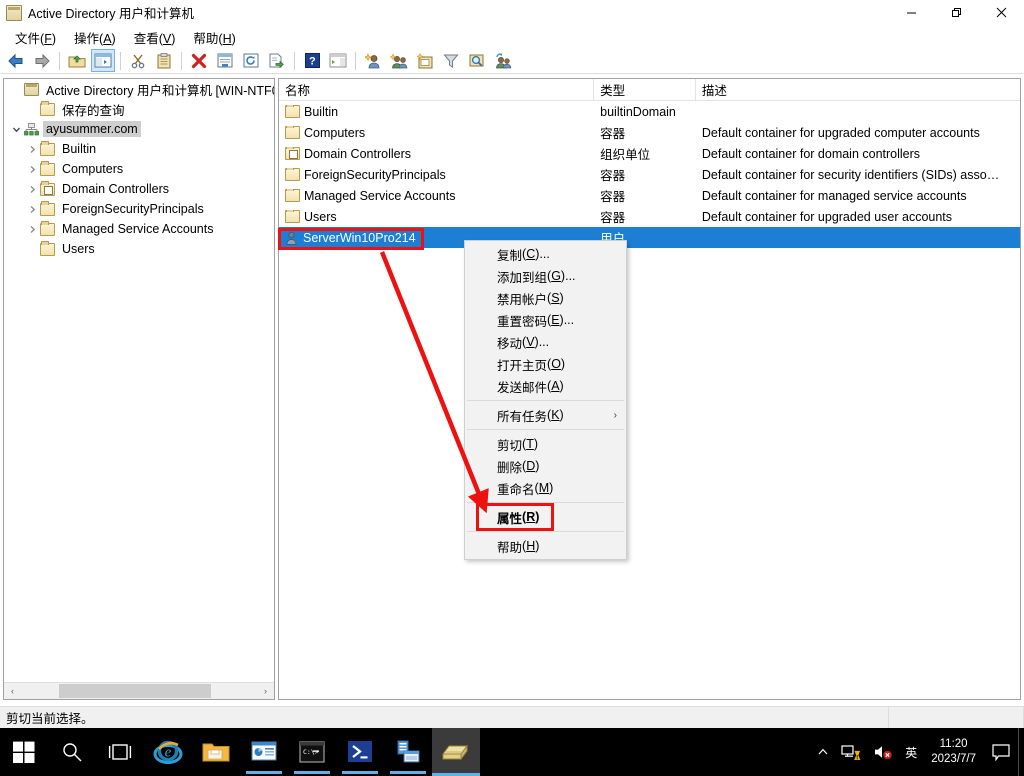  I want to click on hyperv-icon, so click(408, 752).